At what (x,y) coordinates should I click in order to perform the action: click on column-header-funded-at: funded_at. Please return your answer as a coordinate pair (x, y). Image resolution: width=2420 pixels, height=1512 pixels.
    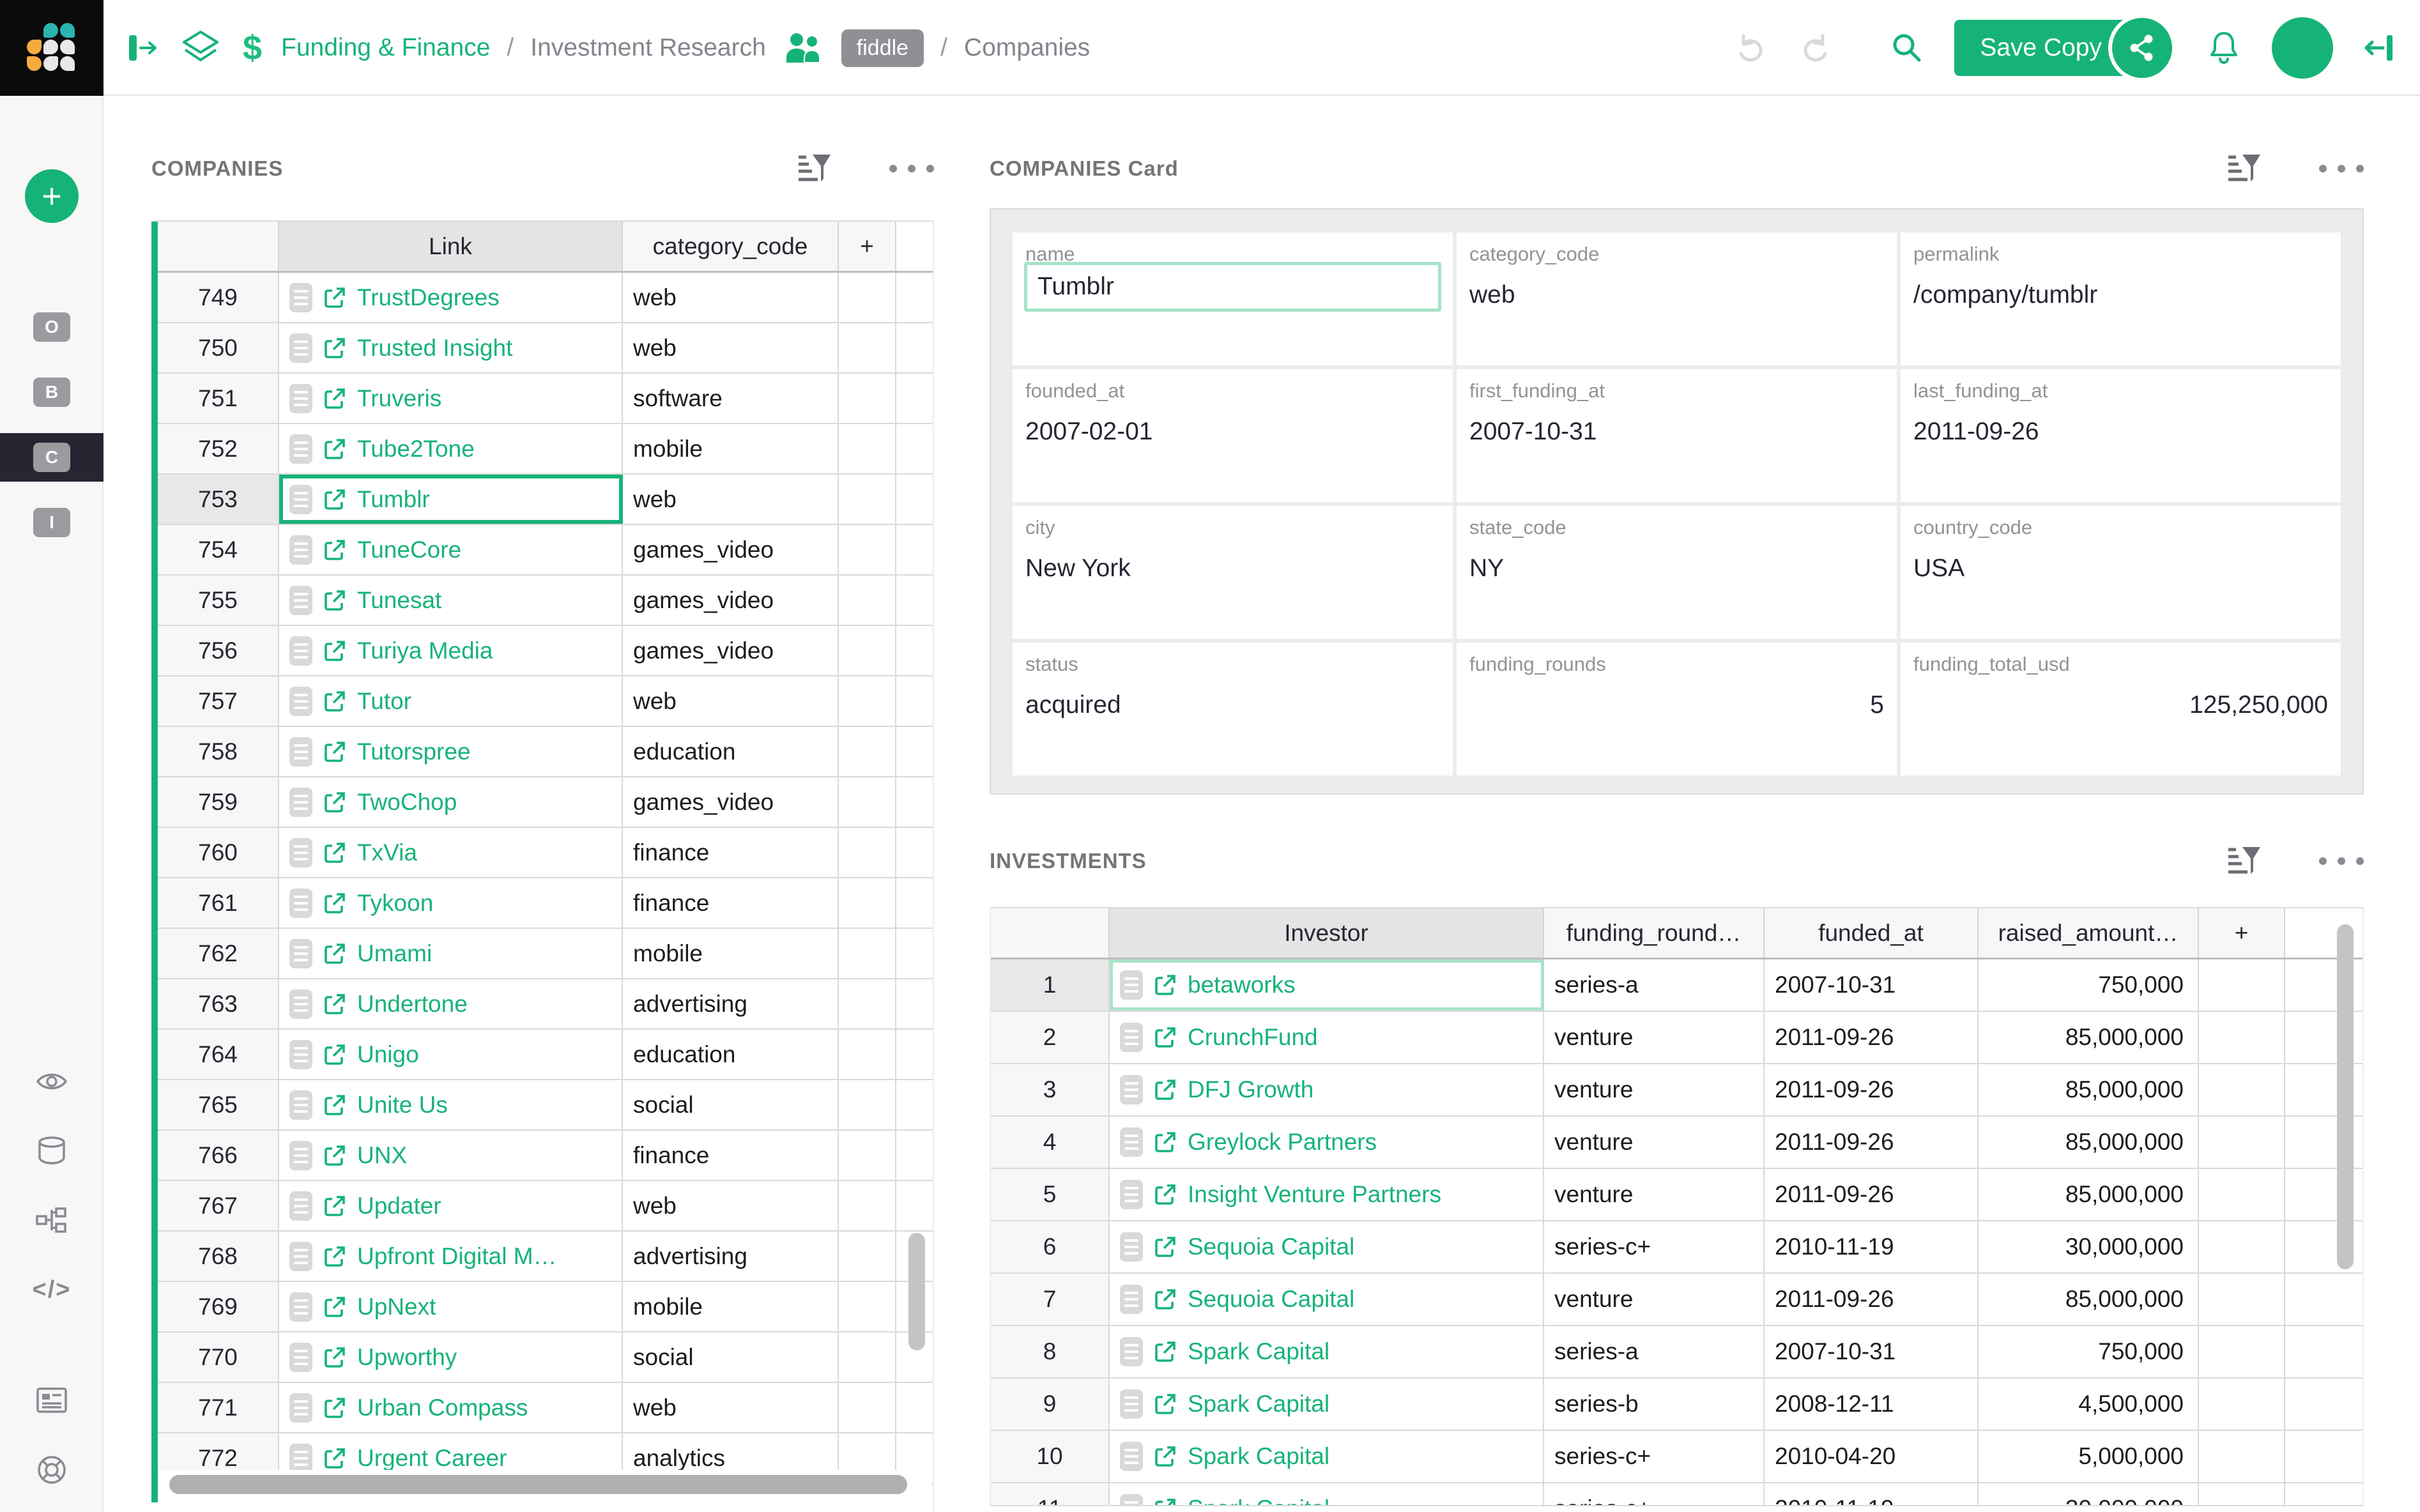
    Looking at the image, I should click on (1872, 933).